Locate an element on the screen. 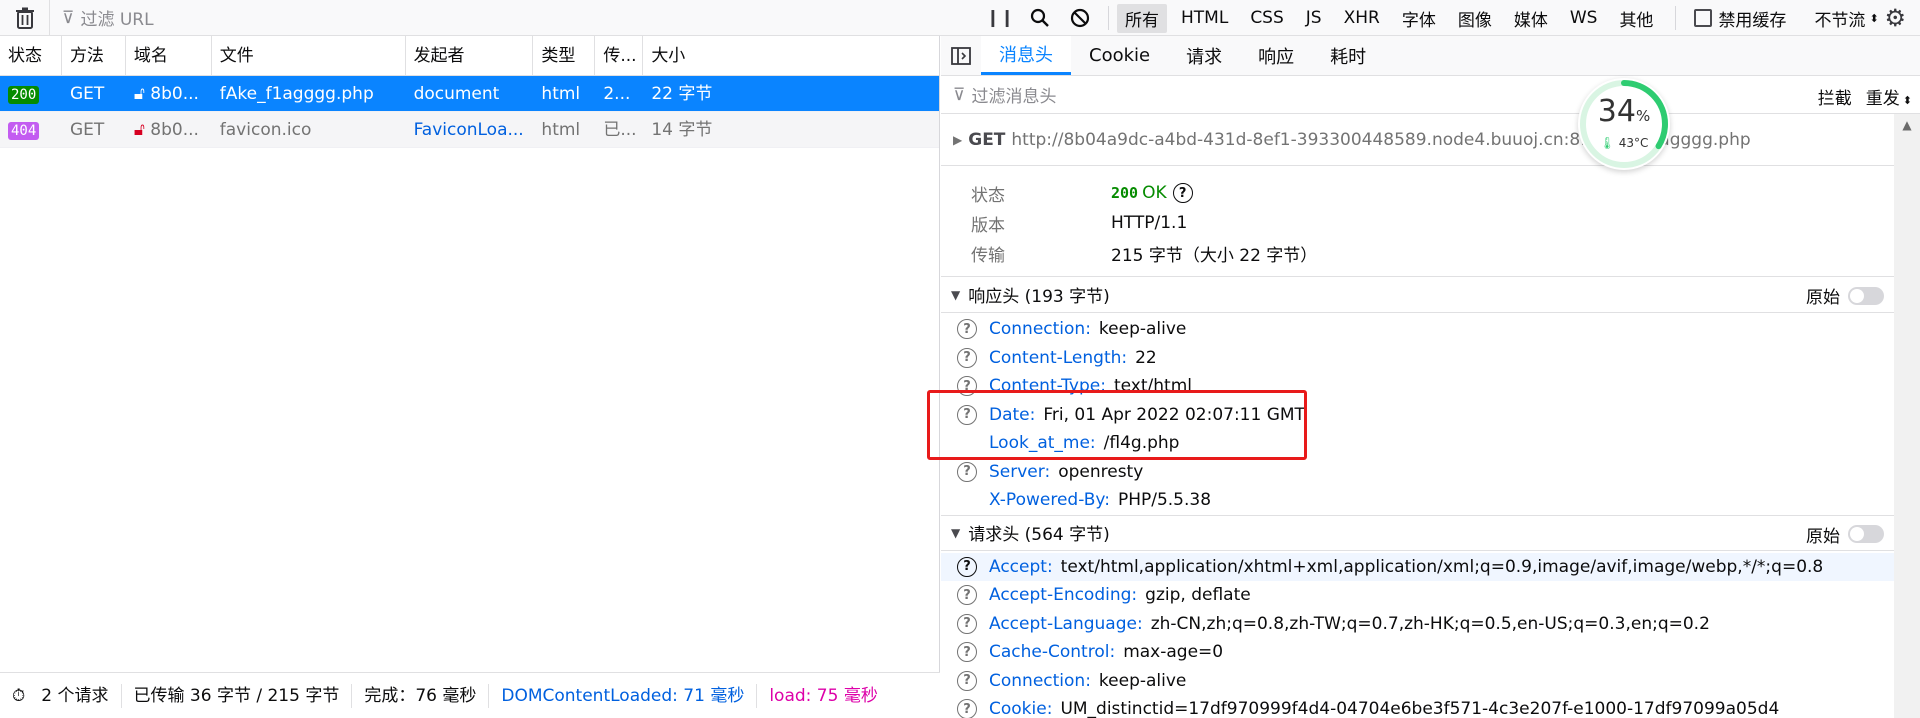 This screenshot has height=718, width=1920. tab-request: 请求 is located at coordinates (1204, 55).